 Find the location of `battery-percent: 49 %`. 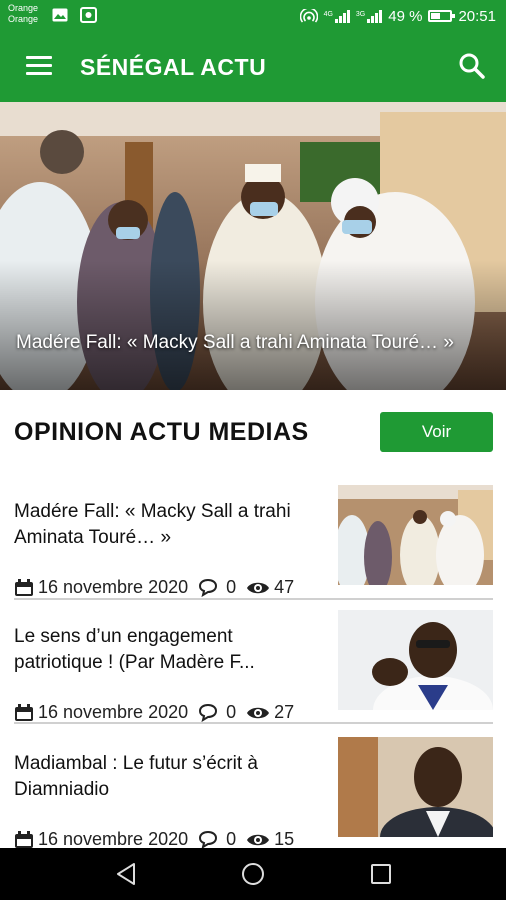

battery-percent: 49 % is located at coordinates (405, 16).